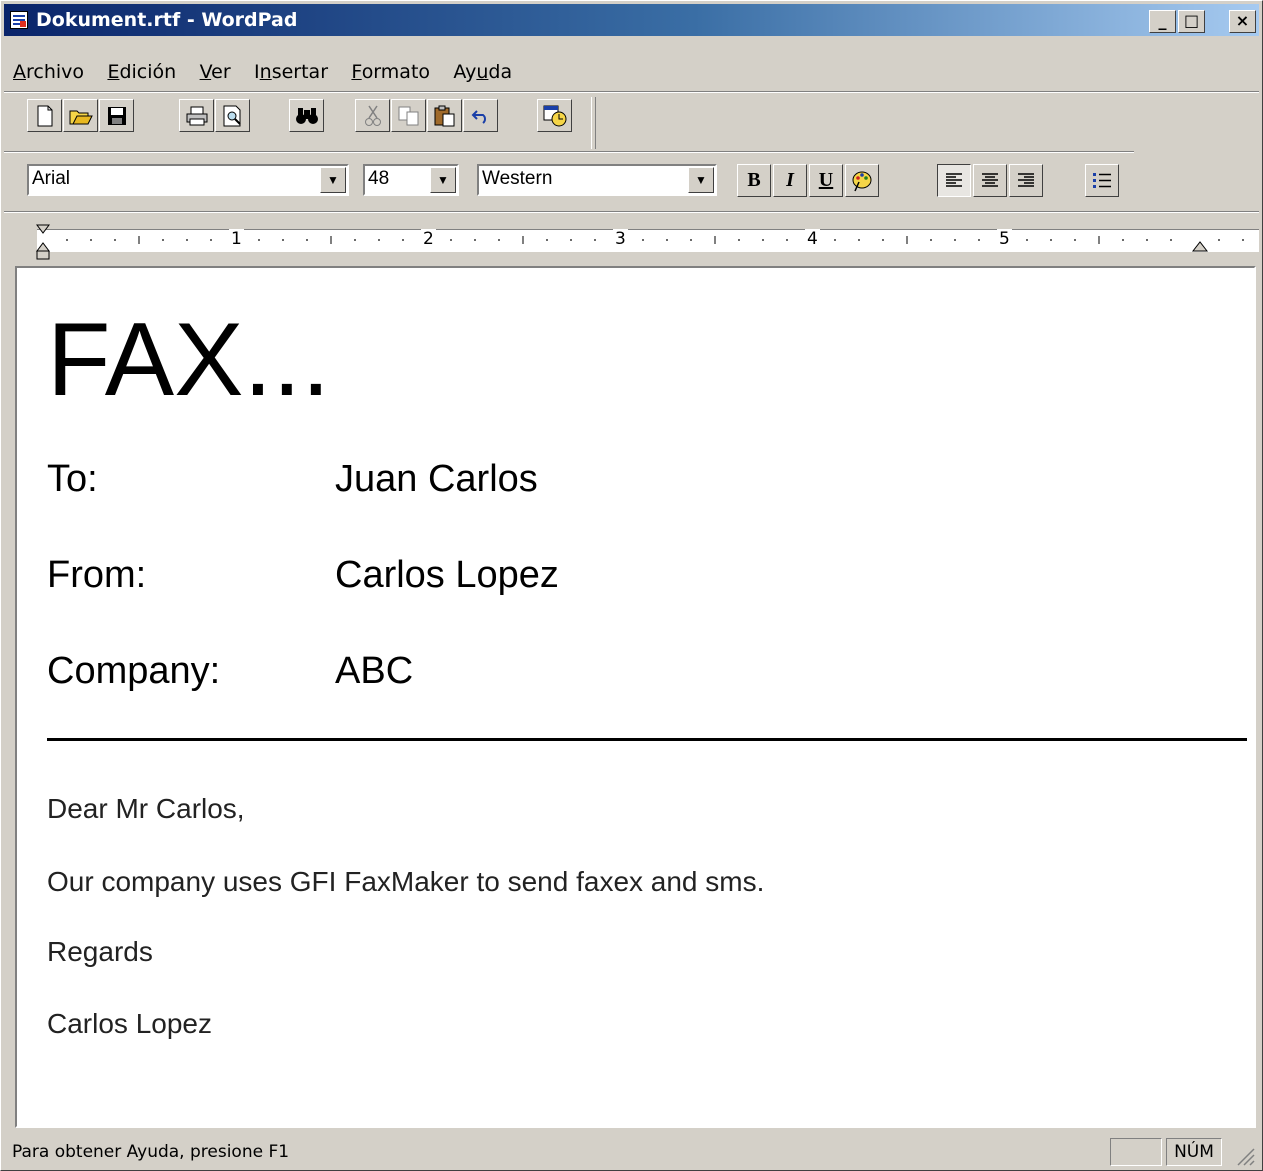 The image size is (1263, 1171). I want to click on font-size-value: 48, so click(379, 178).